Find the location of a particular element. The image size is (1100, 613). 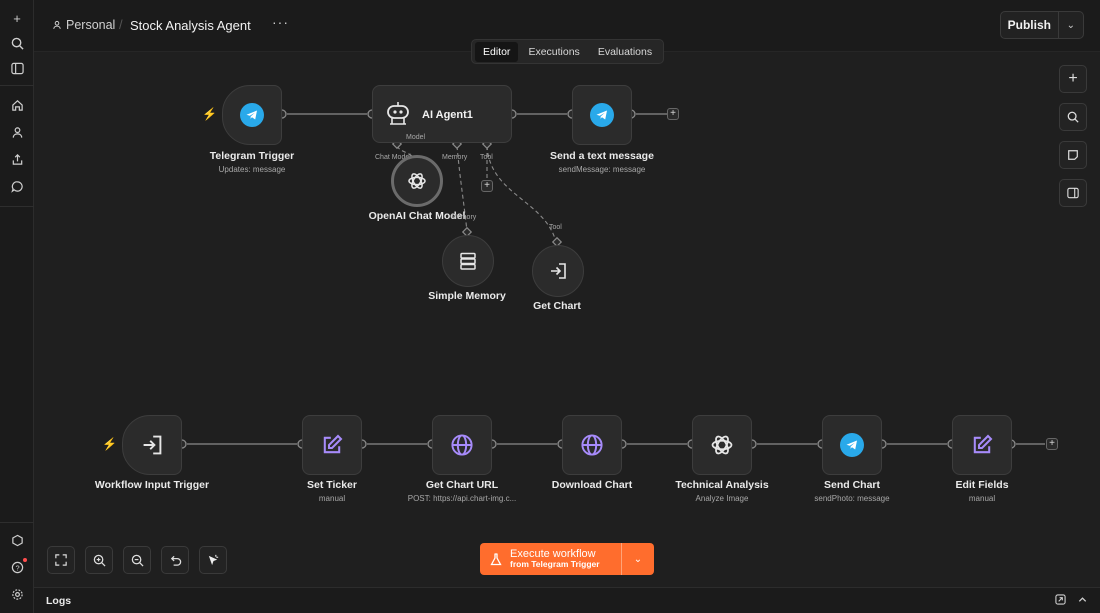

node-simple-memory is located at coordinates (468, 261).